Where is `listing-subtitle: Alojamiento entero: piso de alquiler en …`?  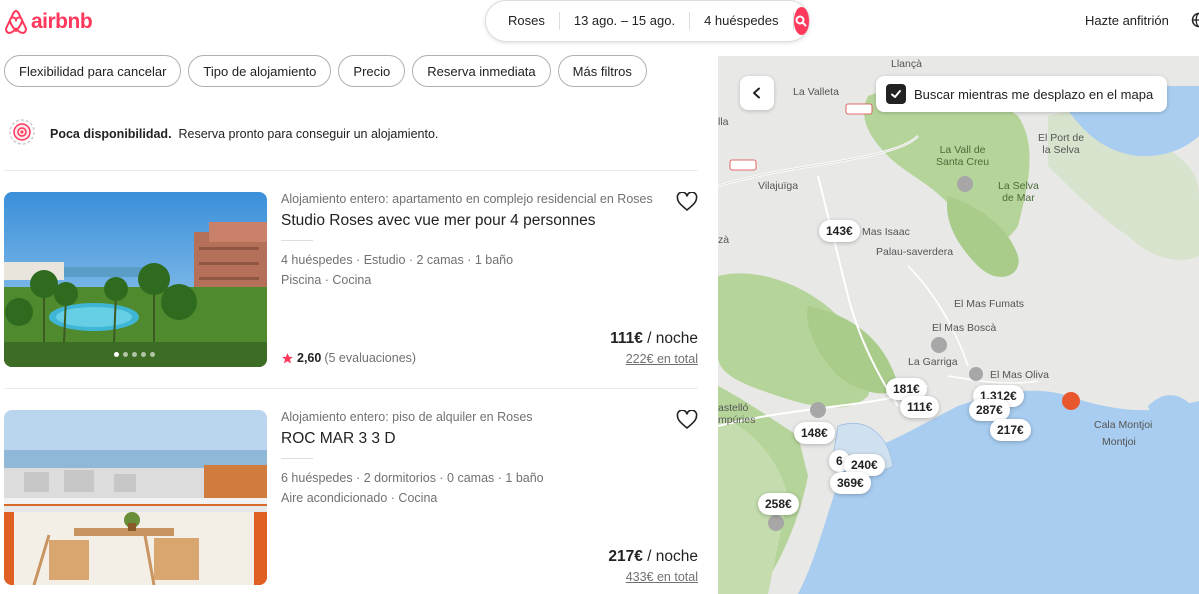 listing-subtitle: Alojamiento entero: piso de alquiler en … is located at coordinates (407, 417).